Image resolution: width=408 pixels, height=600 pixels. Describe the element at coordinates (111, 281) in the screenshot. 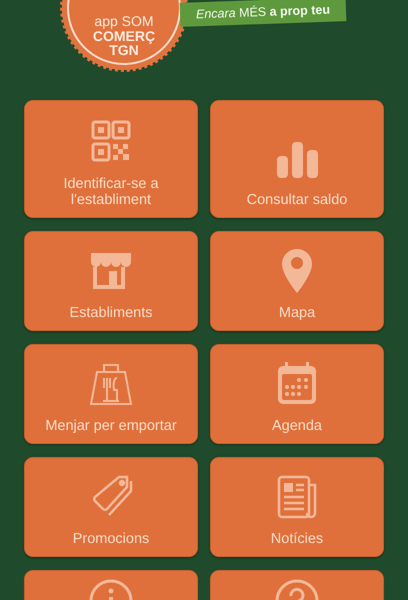

I see `menu-tile: Establiments` at that location.